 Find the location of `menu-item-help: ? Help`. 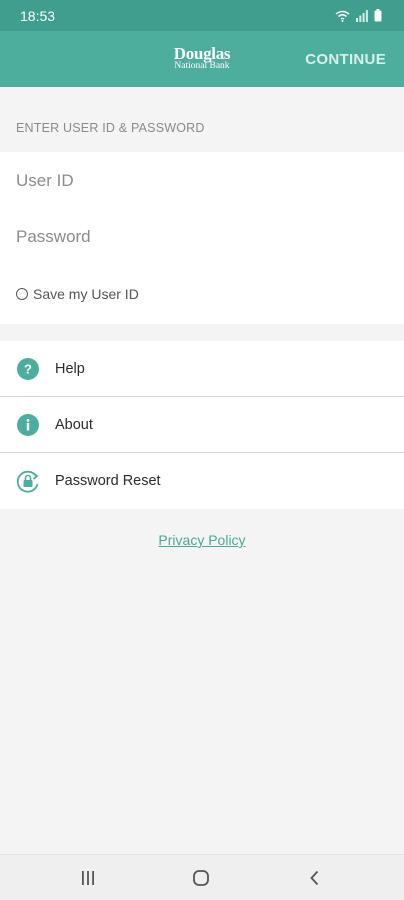

menu-item-help: ? Help is located at coordinates (202, 369).